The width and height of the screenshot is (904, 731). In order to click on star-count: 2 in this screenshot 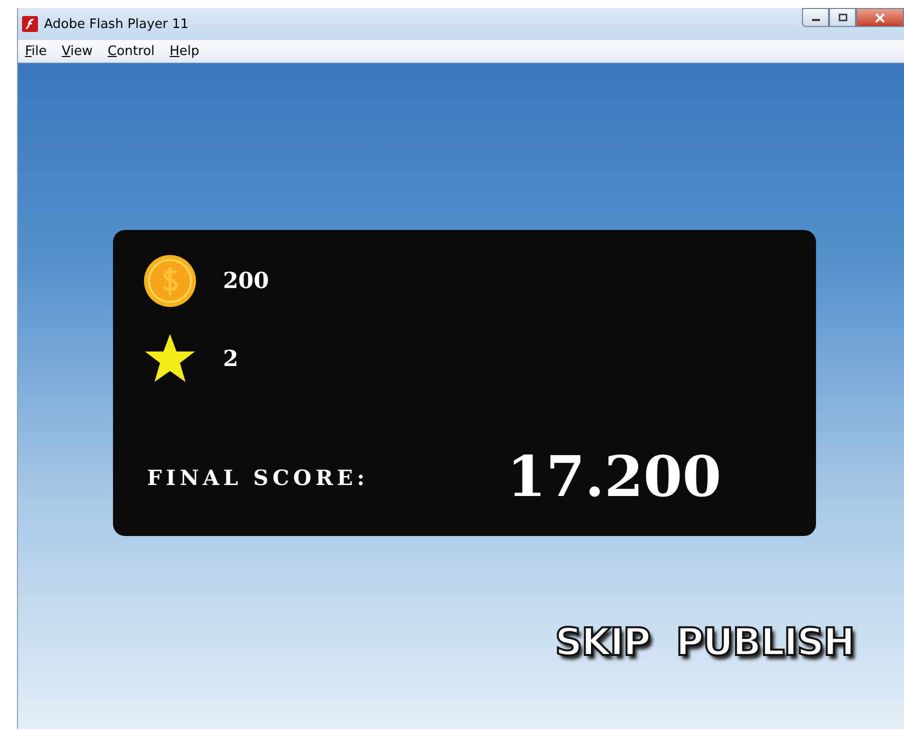, I will do `click(230, 359)`.